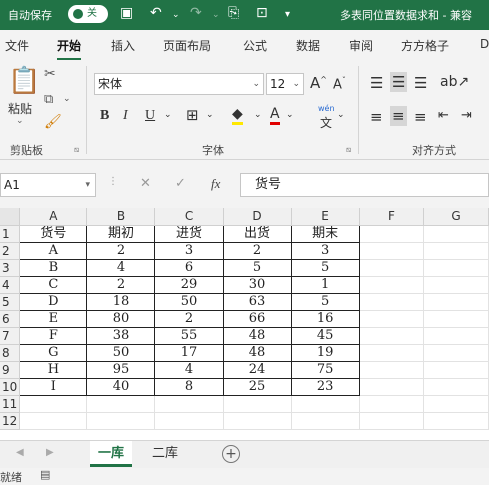 This screenshot has width=489, height=485. I want to click on cell: B, so click(53, 267).